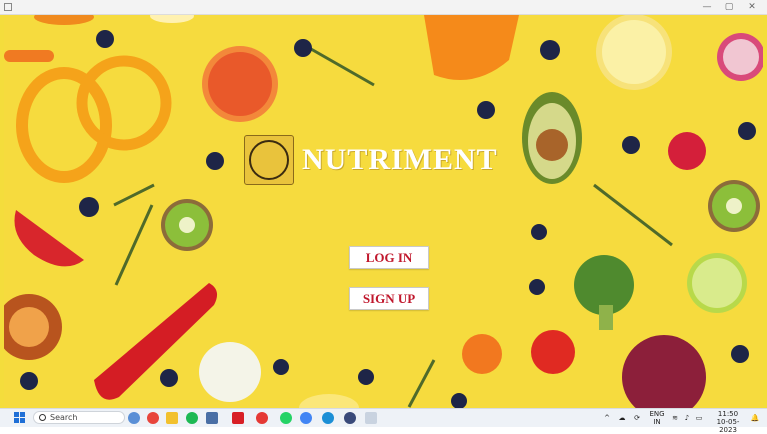  What do you see at coordinates (729, 7) in the screenshot?
I see `maximize-button: ▢` at bounding box center [729, 7].